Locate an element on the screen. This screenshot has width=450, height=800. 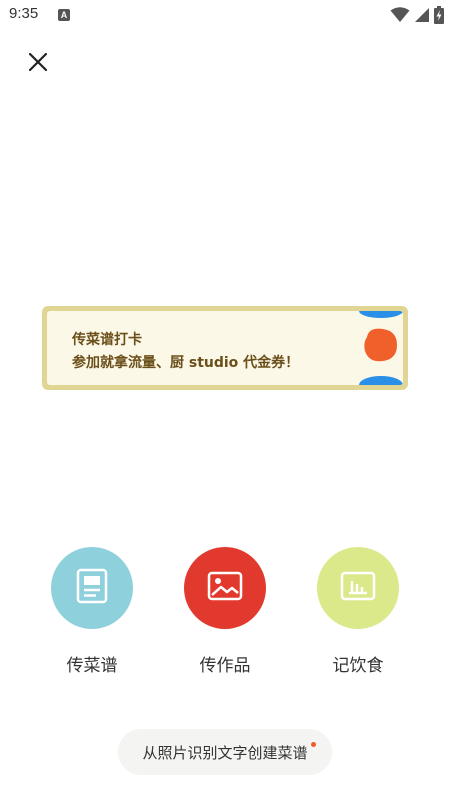
upload-works-circle is located at coordinates (225, 588).